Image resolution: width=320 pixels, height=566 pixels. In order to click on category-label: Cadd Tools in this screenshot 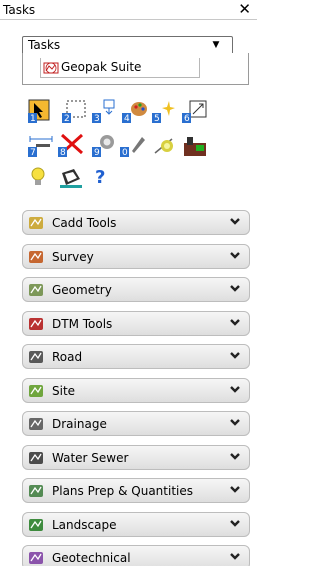, I will do `click(84, 223)`.